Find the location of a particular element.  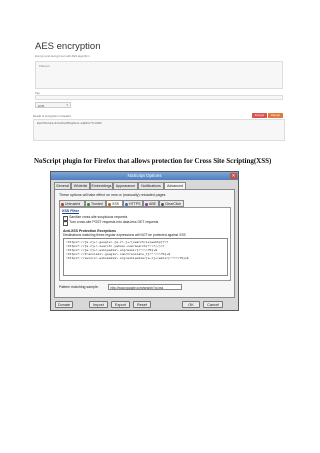

ok-button: OK is located at coordinates (191, 304).